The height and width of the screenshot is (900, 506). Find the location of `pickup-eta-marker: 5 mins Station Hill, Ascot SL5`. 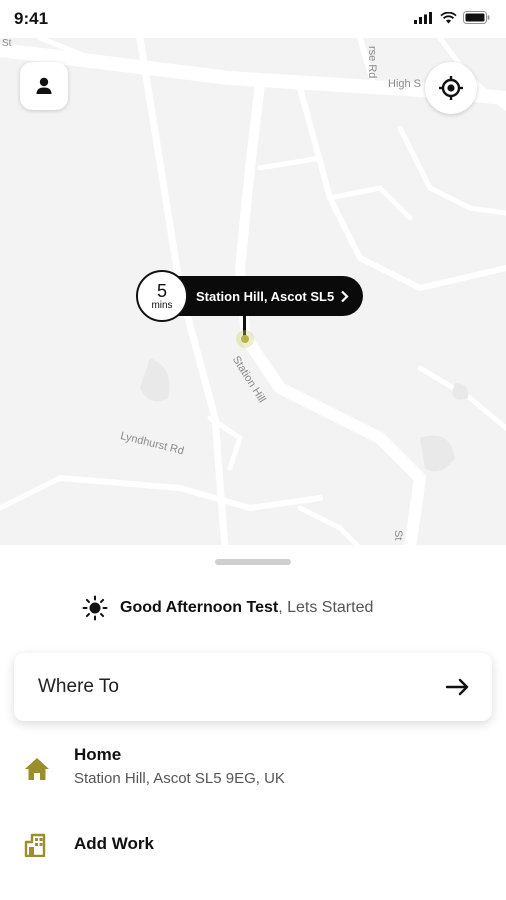

pickup-eta-marker: 5 mins Station Hill, Ascot SL5 is located at coordinates (250, 296).